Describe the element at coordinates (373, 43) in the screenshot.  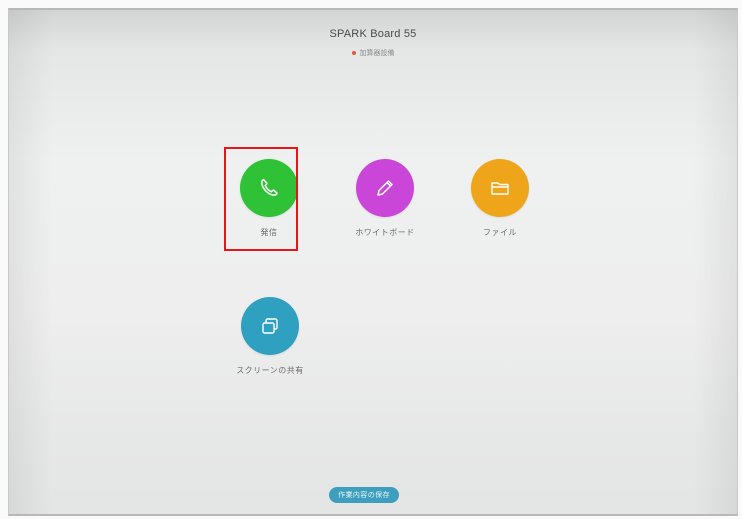
I see `header: SPARK Board 55 加算器設備` at that location.